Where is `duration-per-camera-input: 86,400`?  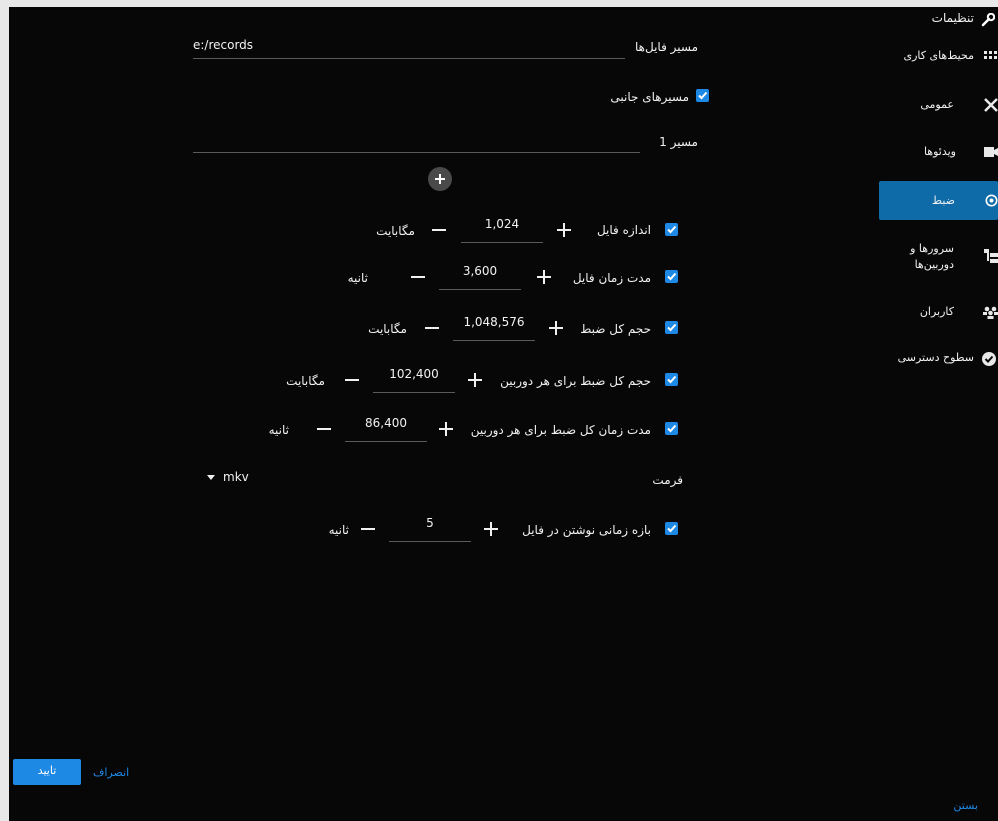 duration-per-camera-input: 86,400 is located at coordinates (386, 427).